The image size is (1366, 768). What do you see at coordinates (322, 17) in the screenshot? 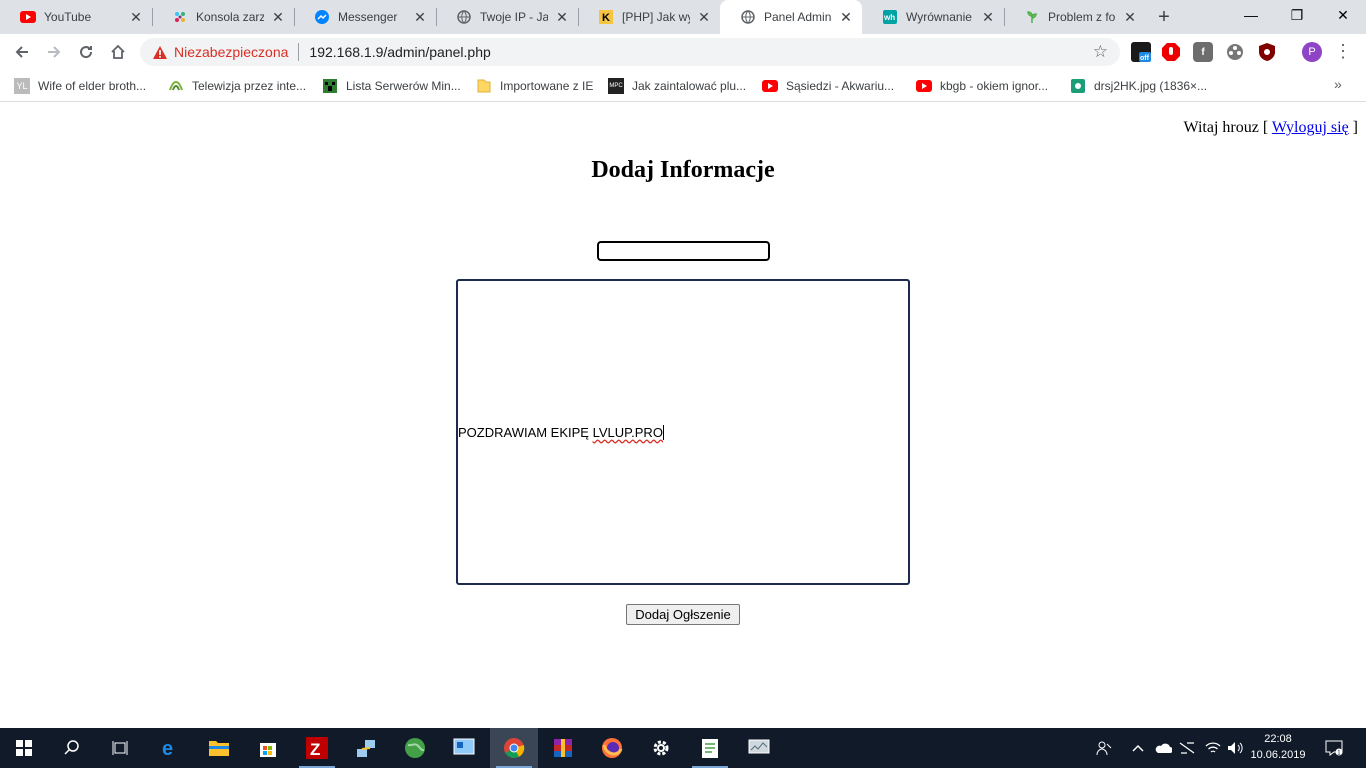
I see `messenger-icon` at bounding box center [322, 17].